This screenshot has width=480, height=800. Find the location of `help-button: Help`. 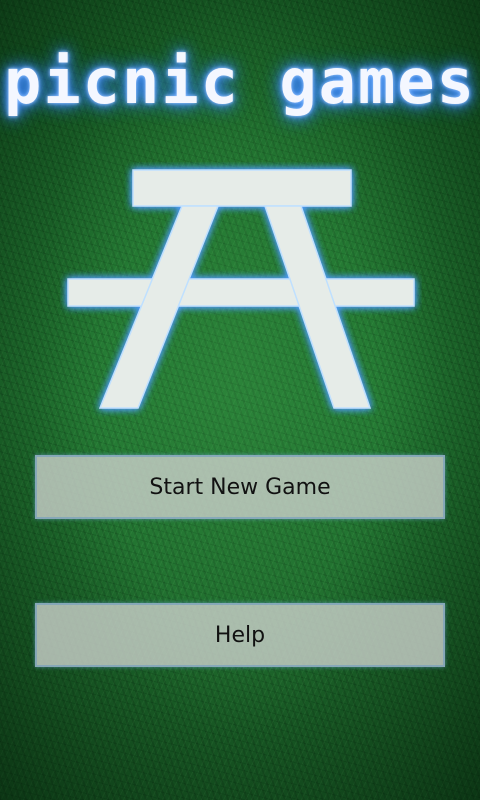

help-button: Help is located at coordinates (240, 635).